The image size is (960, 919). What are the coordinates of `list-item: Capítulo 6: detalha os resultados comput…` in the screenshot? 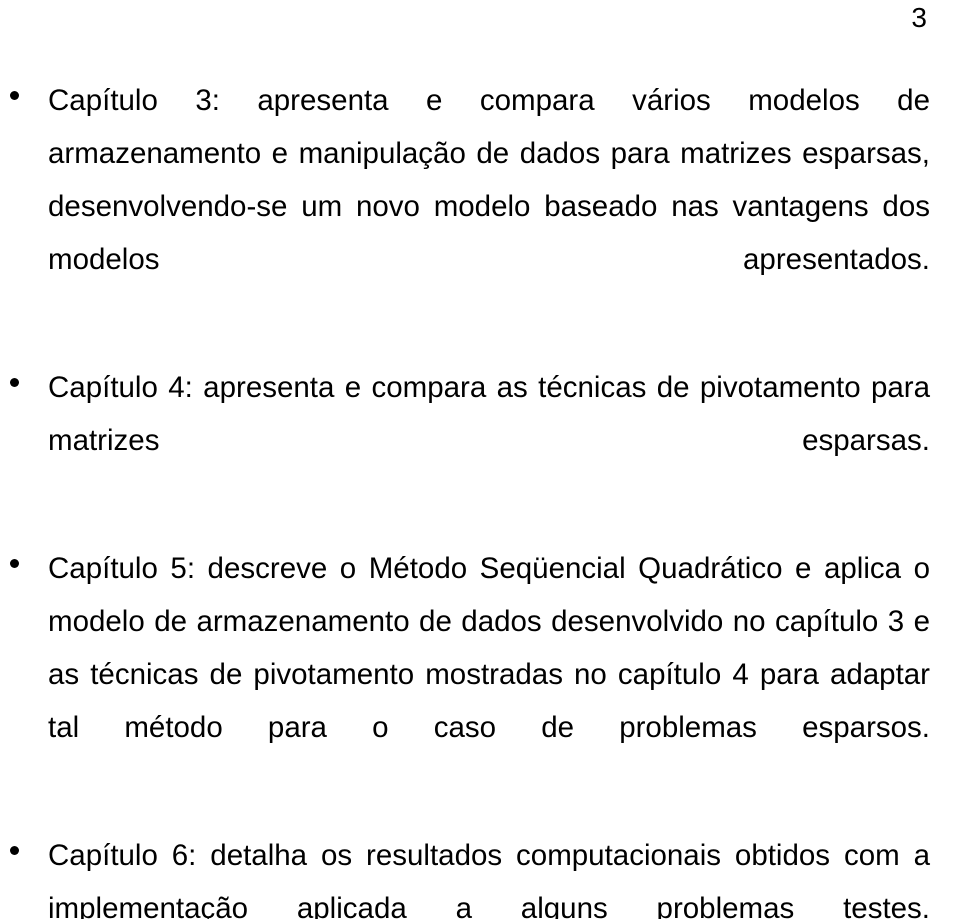 It's located at (480, 874).